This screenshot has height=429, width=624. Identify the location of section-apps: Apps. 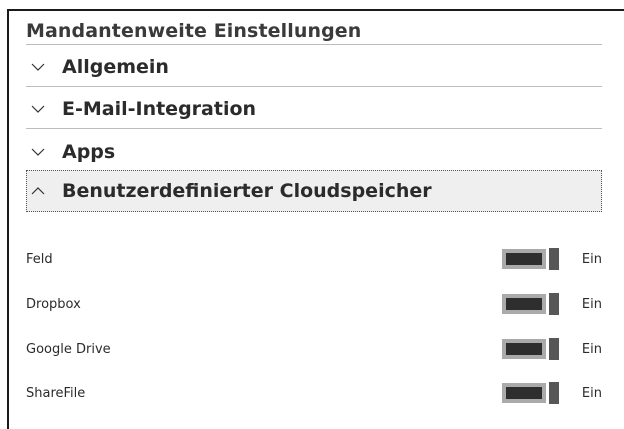
(314, 152).